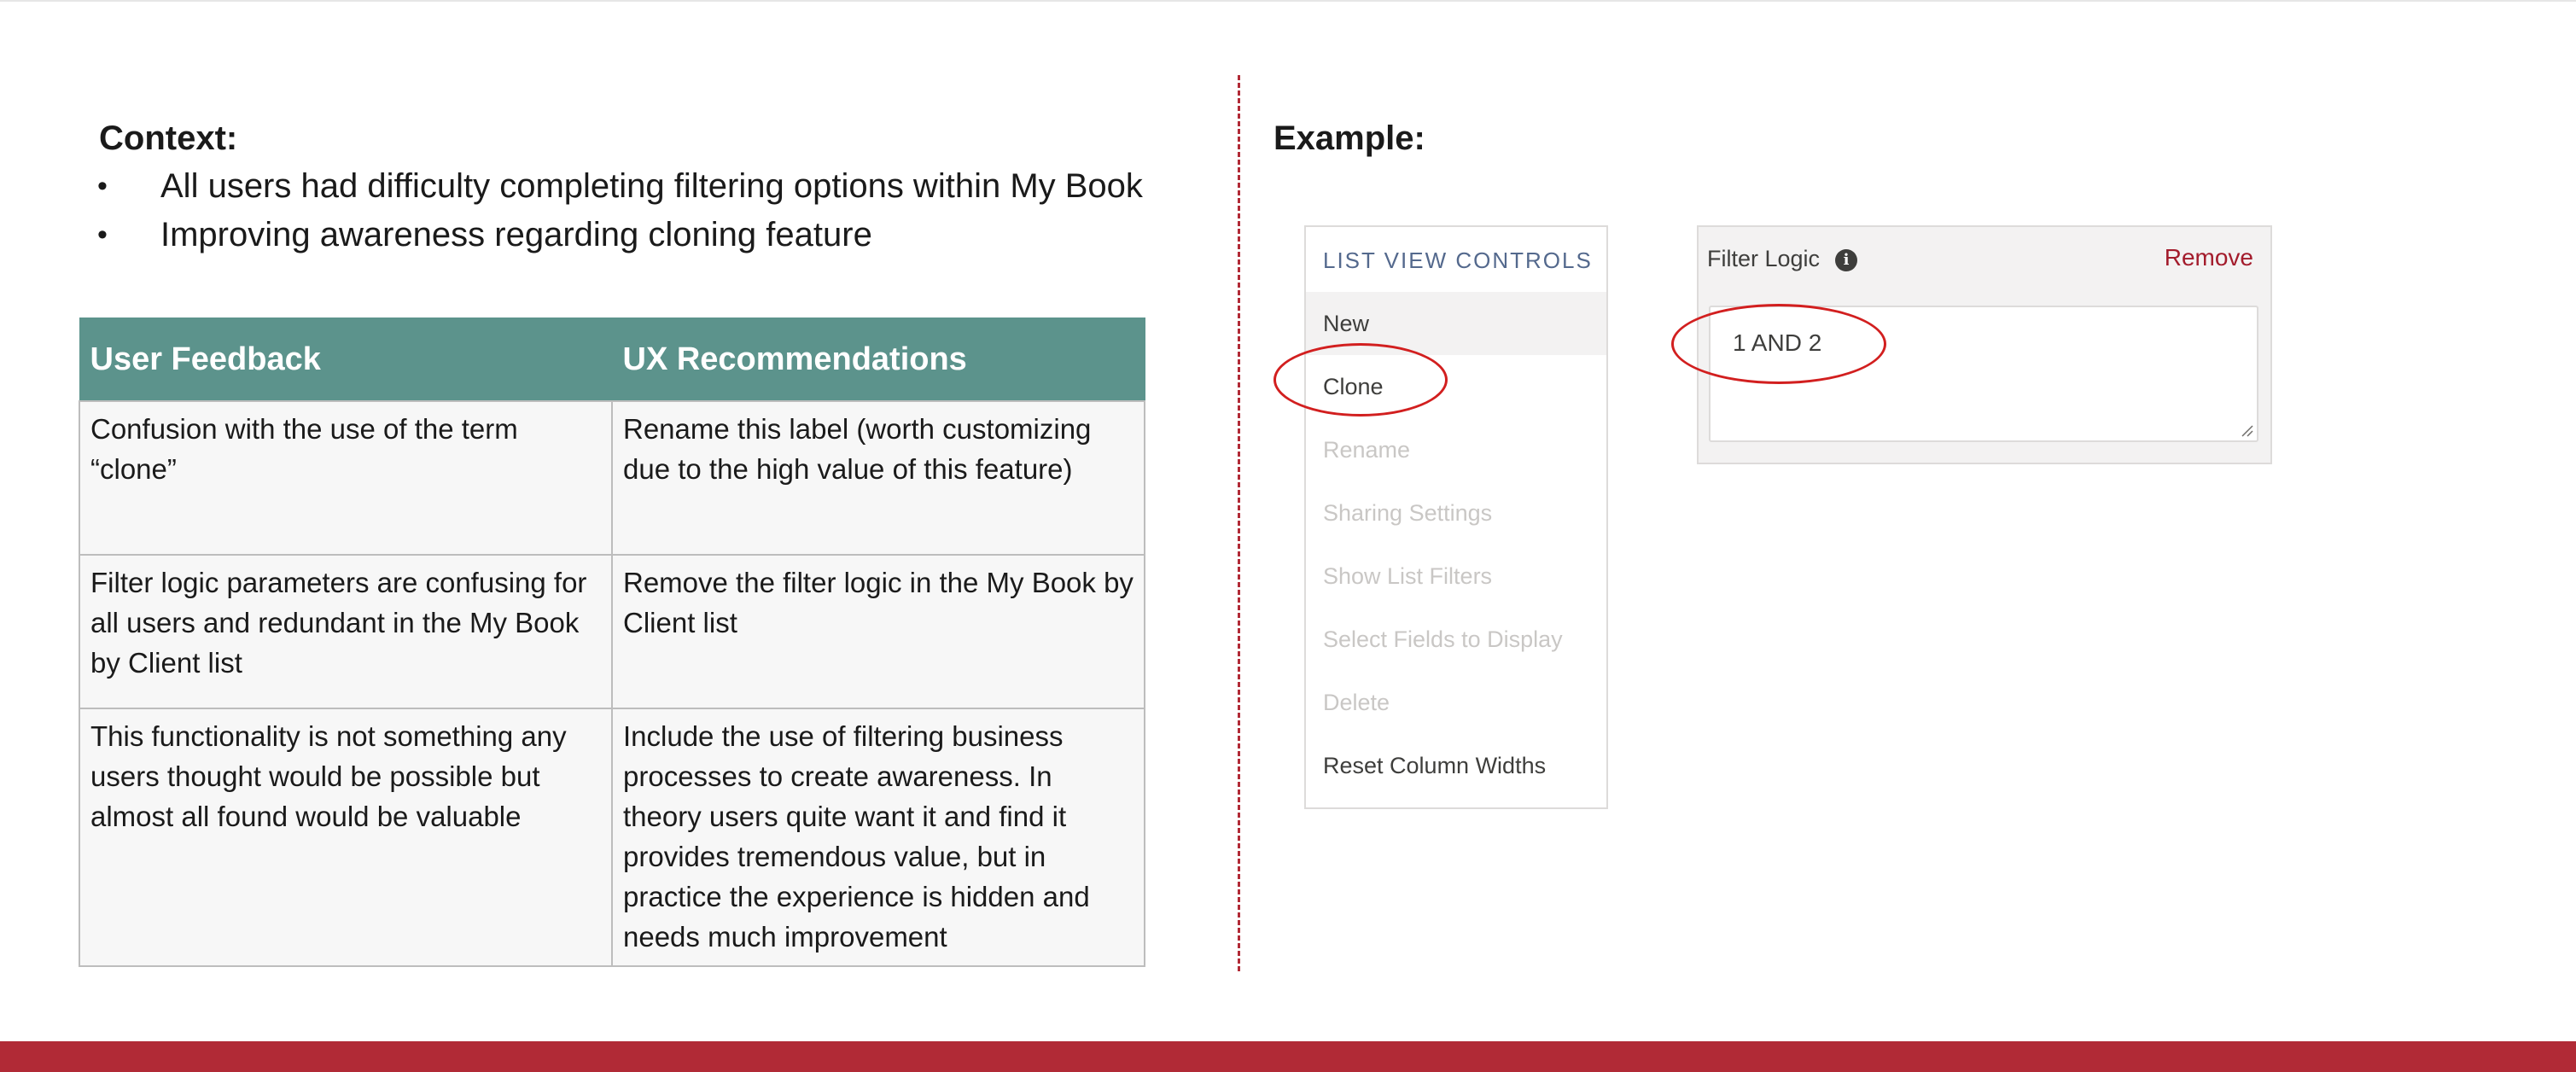 This screenshot has width=2576, height=1072. What do you see at coordinates (1443, 639) in the screenshot?
I see `menu-item-select-fields: Select Fields to Display` at bounding box center [1443, 639].